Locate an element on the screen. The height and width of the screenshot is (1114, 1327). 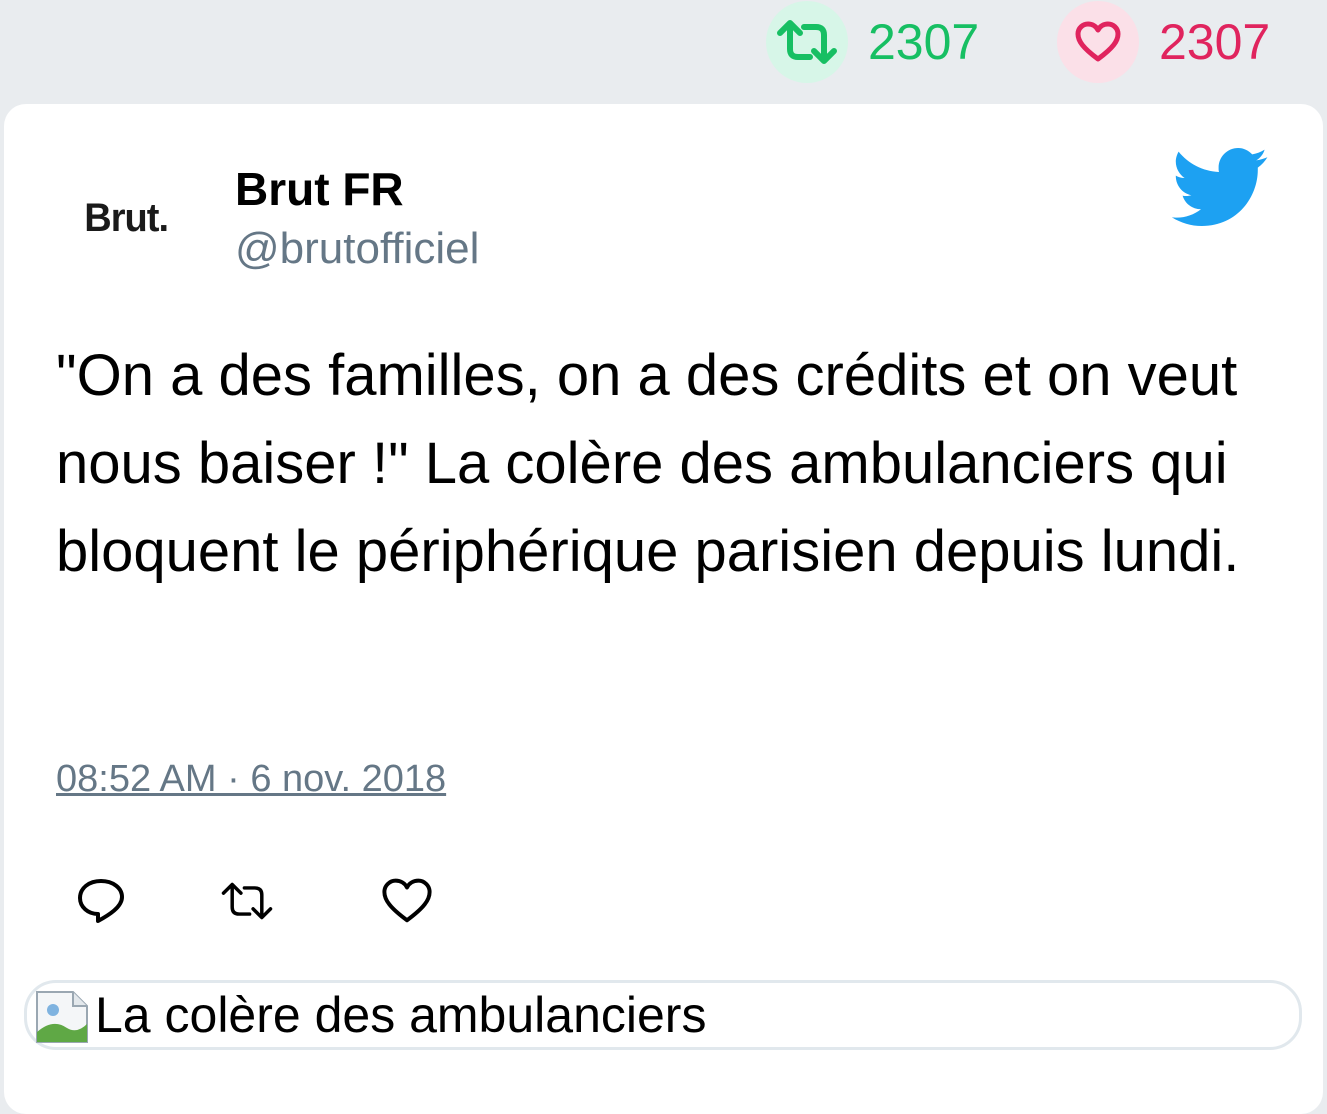
like-stat-icon is located at coordinates (1098, 42).